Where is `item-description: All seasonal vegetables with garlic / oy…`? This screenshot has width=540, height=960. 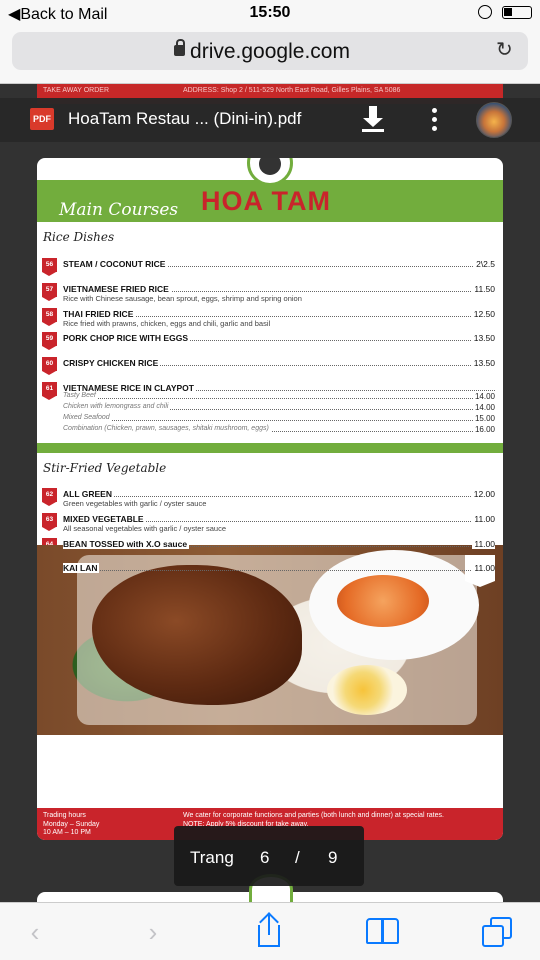 item-description: All seasonal vegetables with garlic / oy… is located at coordinates (145, 528).